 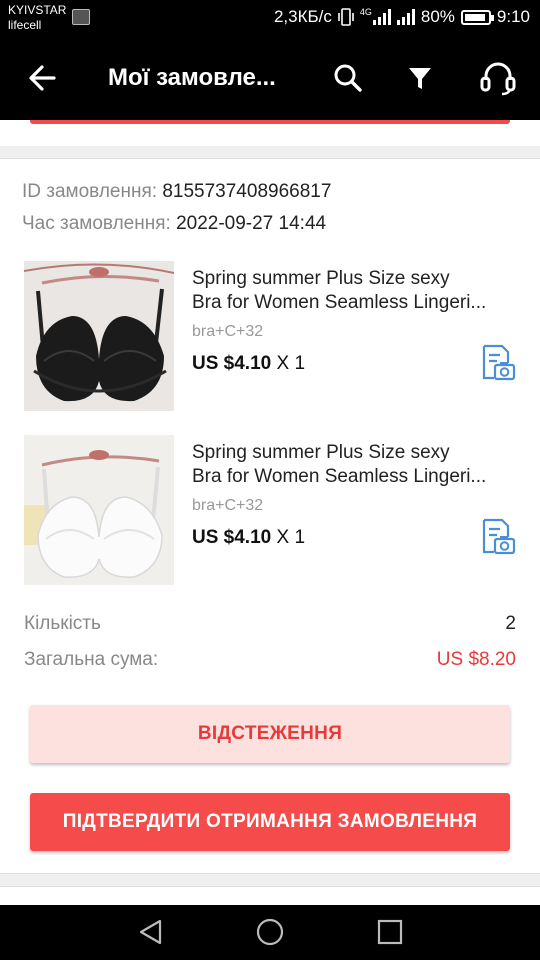 I want to click on order-id-value: 8155737408966817, so click(x=247, y=191).